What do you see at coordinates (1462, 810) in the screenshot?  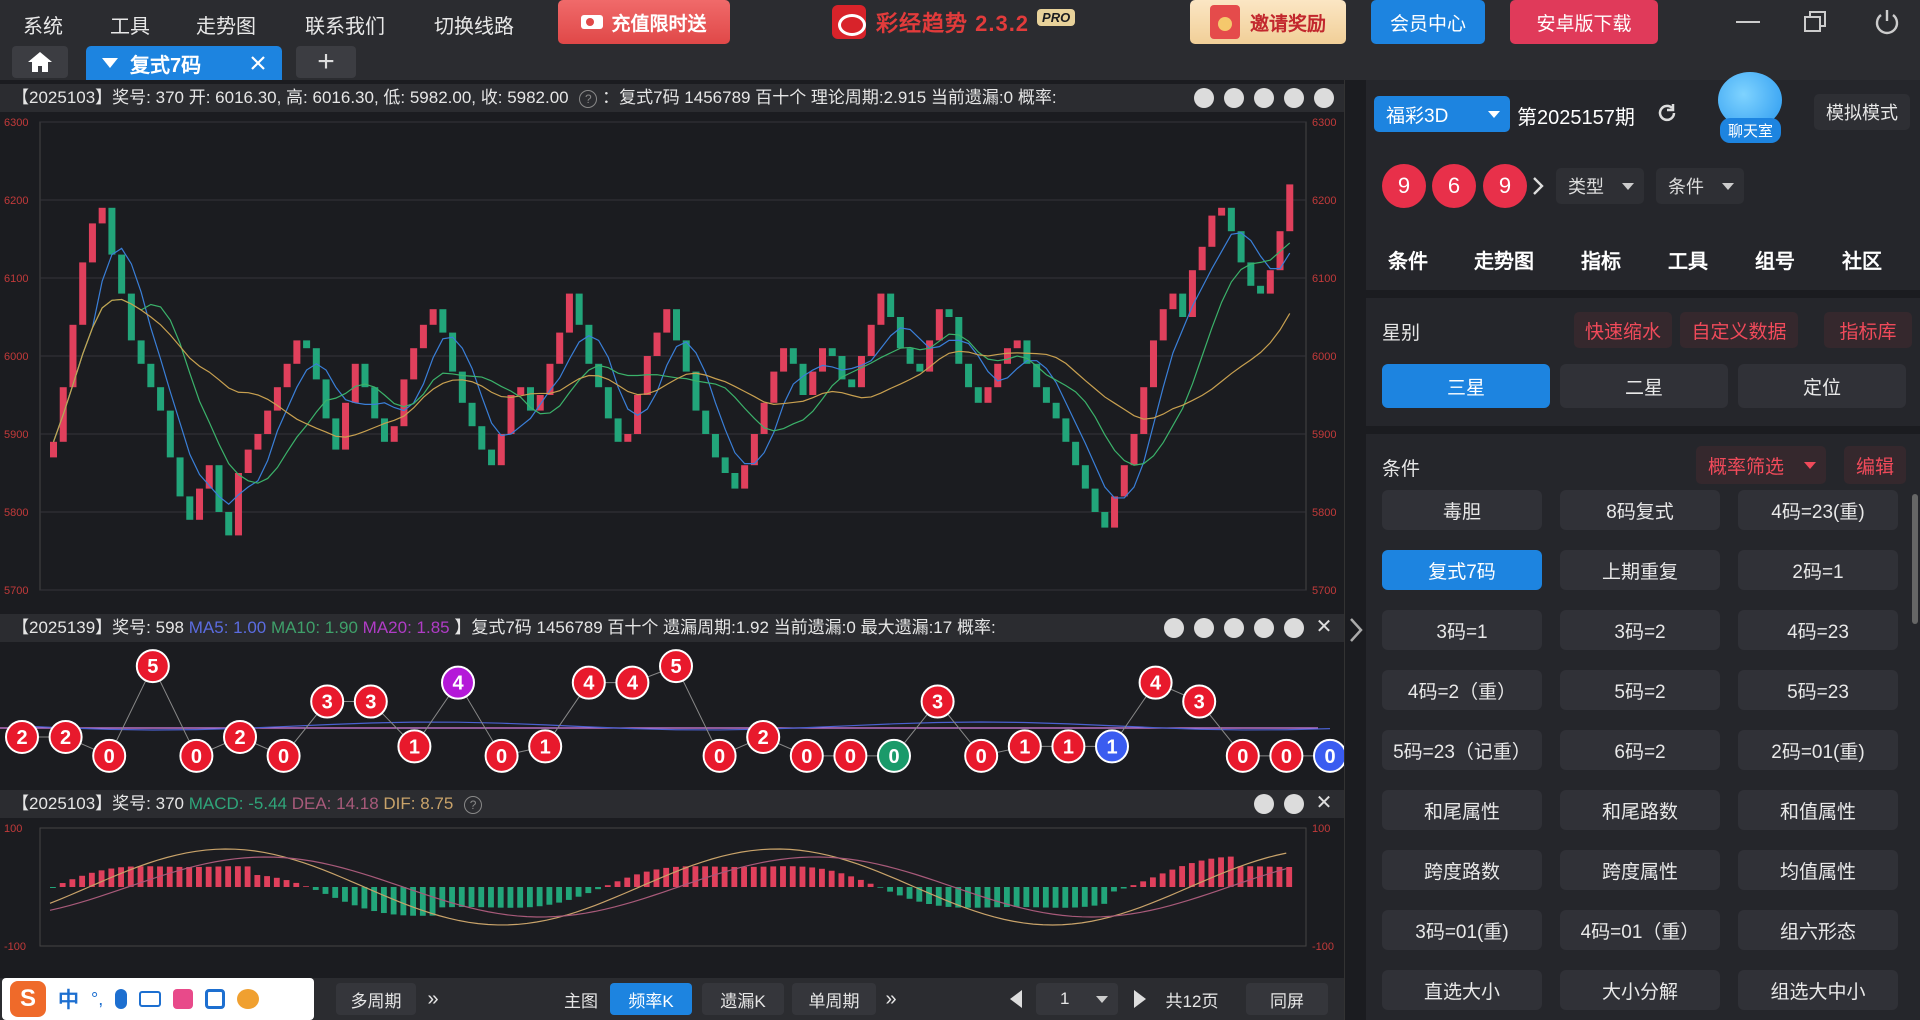 I see `condition-button: 和尾属性` at bounding box center [1462, 810].